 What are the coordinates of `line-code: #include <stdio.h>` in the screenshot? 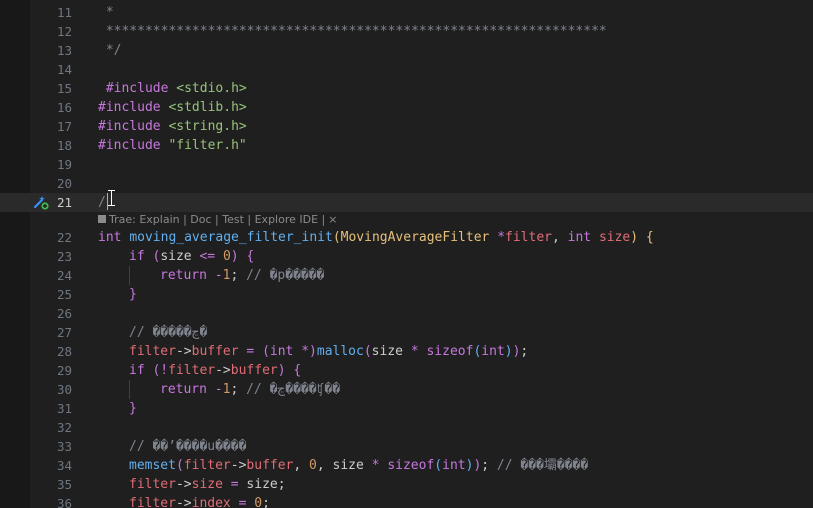 It's located at (172, 88).